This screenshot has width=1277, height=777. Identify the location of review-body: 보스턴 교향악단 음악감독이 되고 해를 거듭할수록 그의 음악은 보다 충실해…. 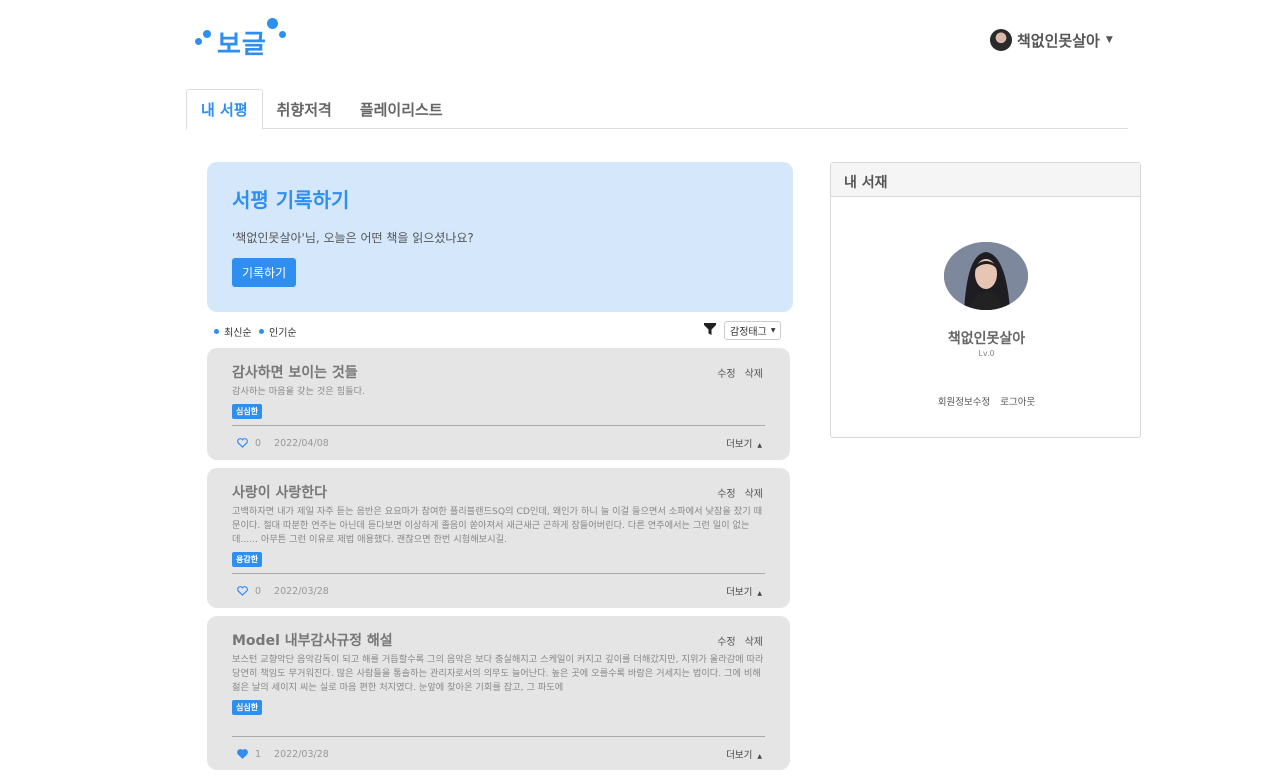
(498, 673).